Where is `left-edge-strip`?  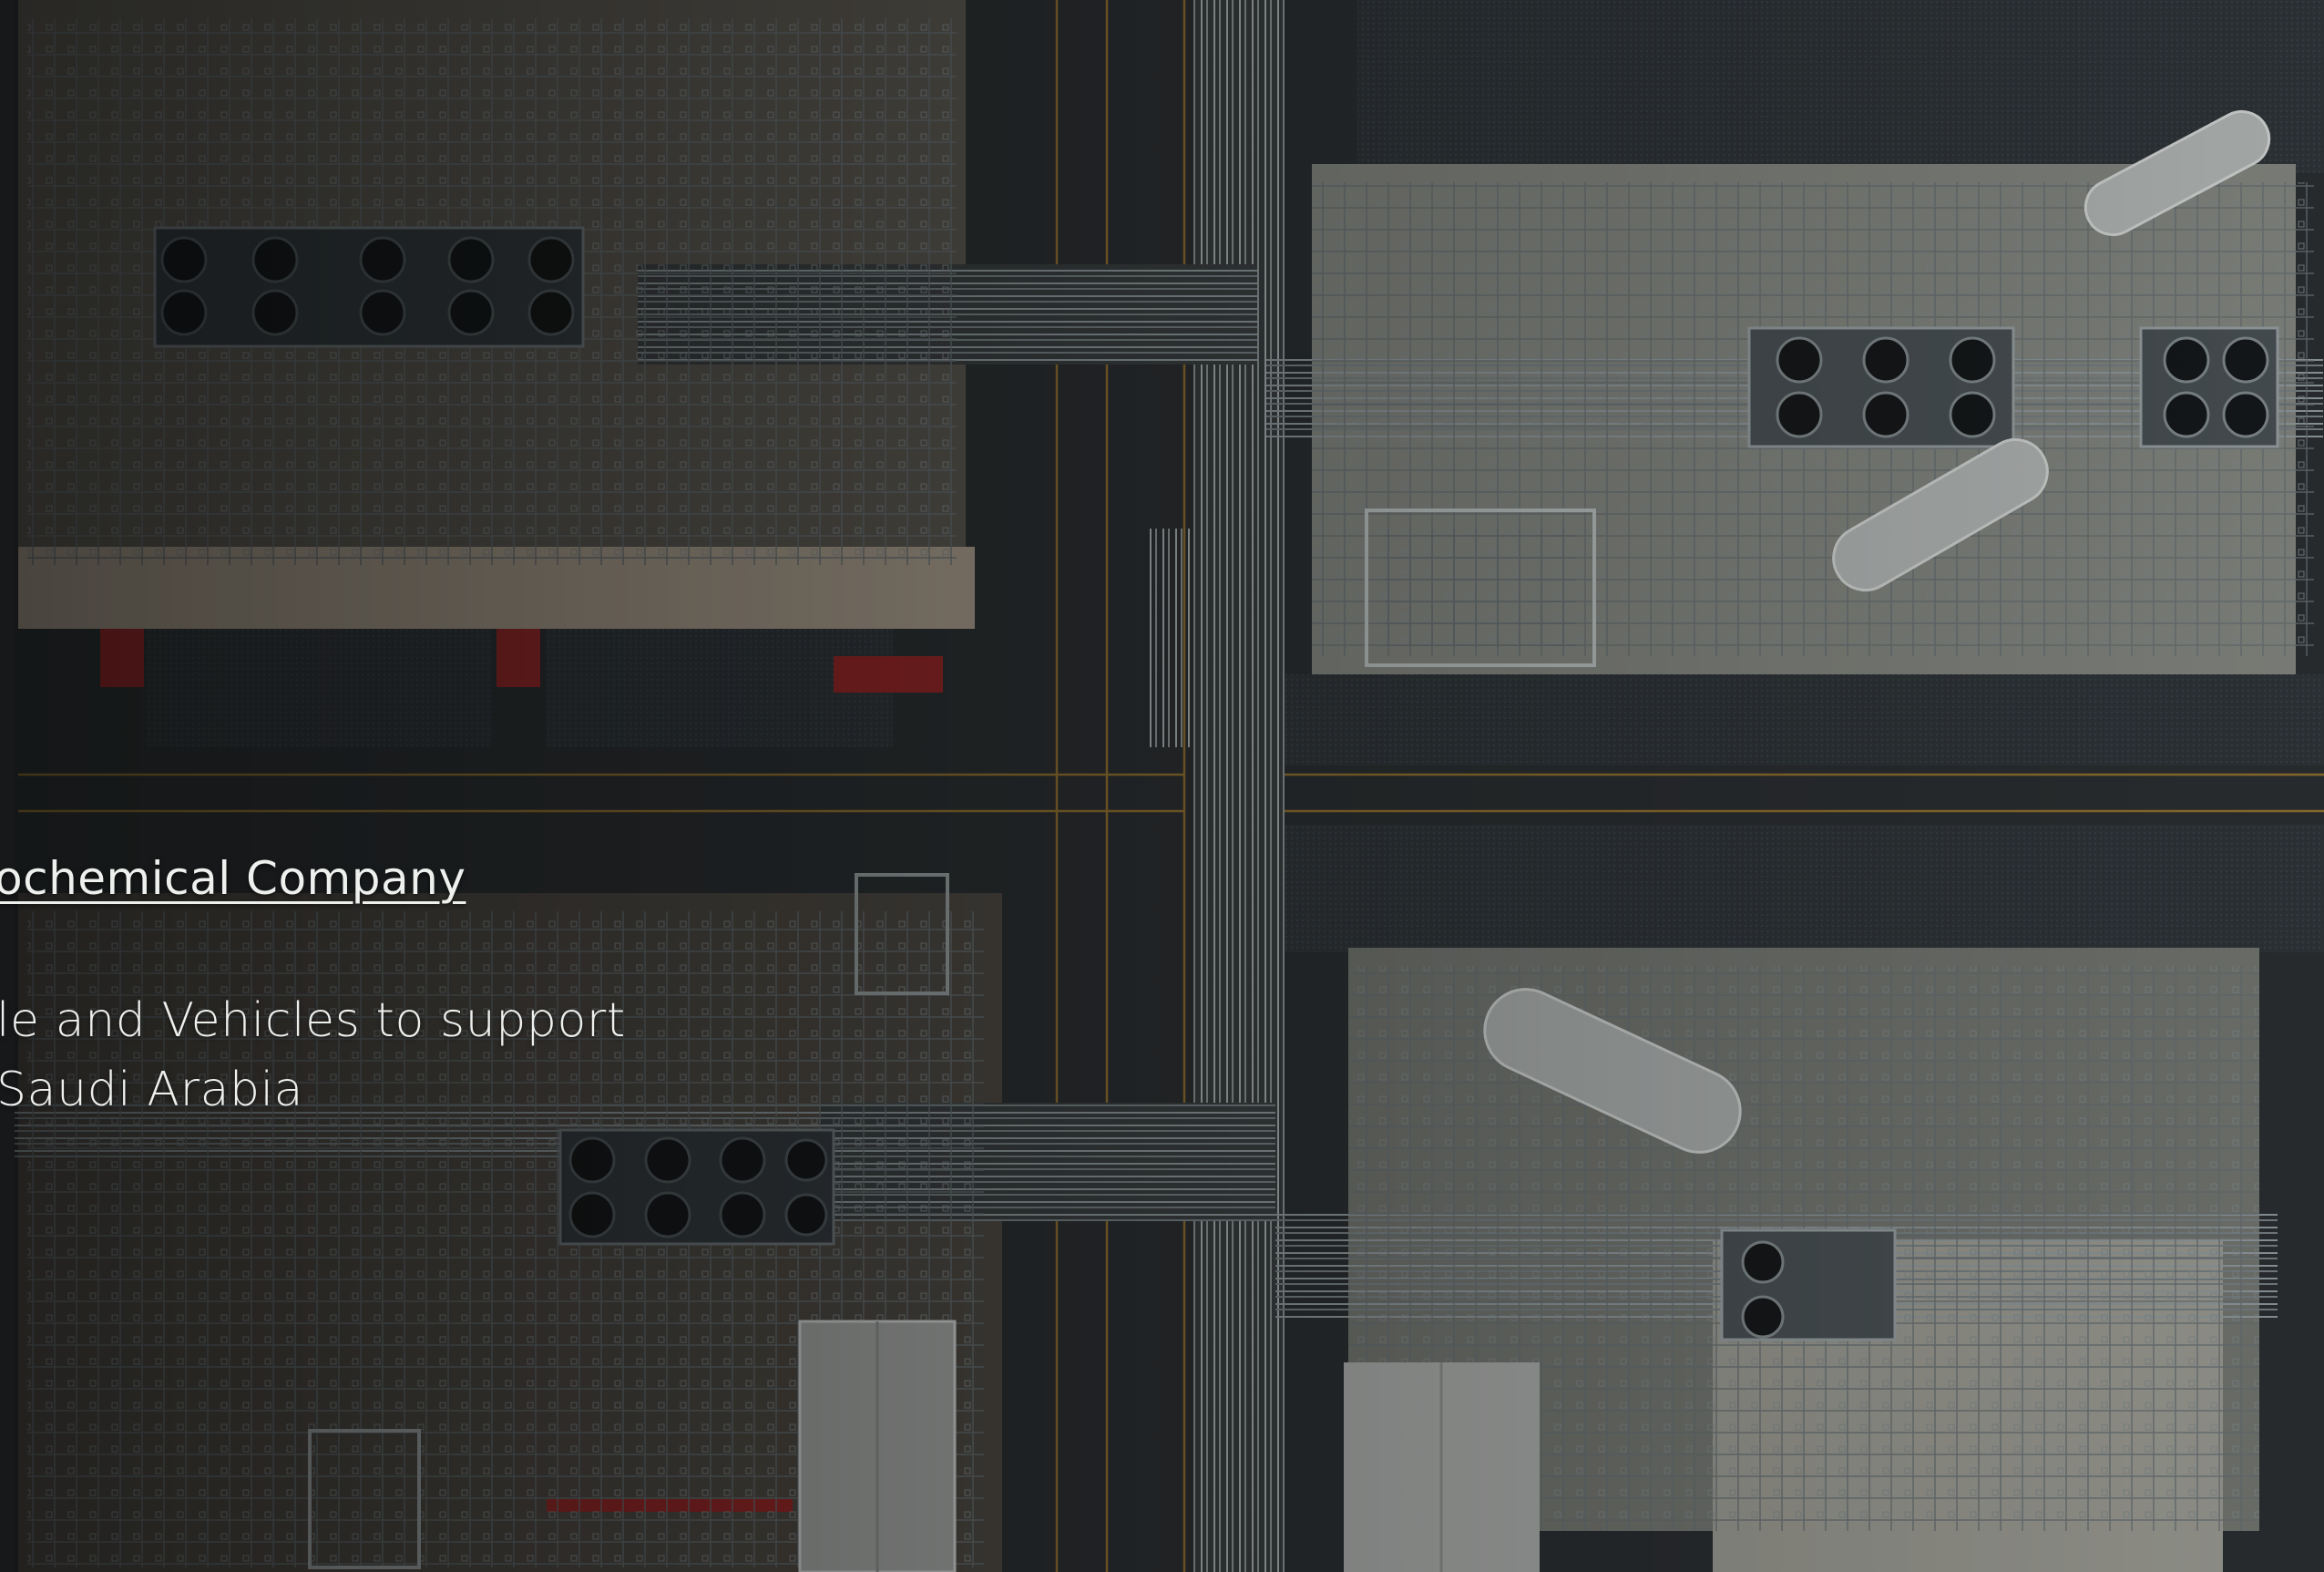 left-edge-strip is located at coordinates (8, 786).